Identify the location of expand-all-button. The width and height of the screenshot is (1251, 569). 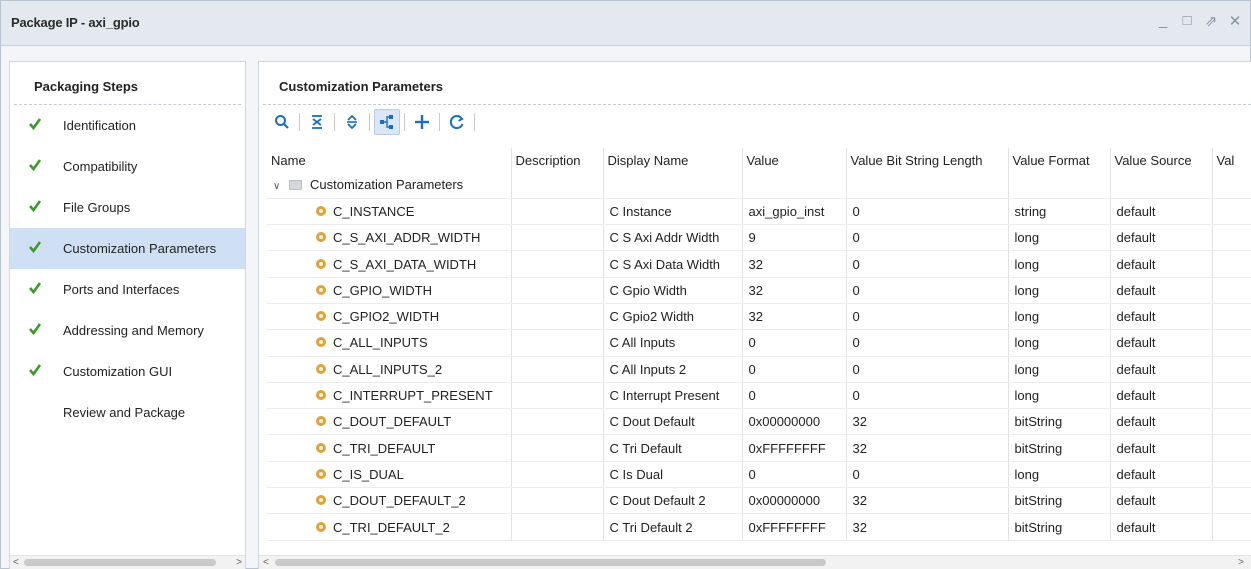
(352, 122).